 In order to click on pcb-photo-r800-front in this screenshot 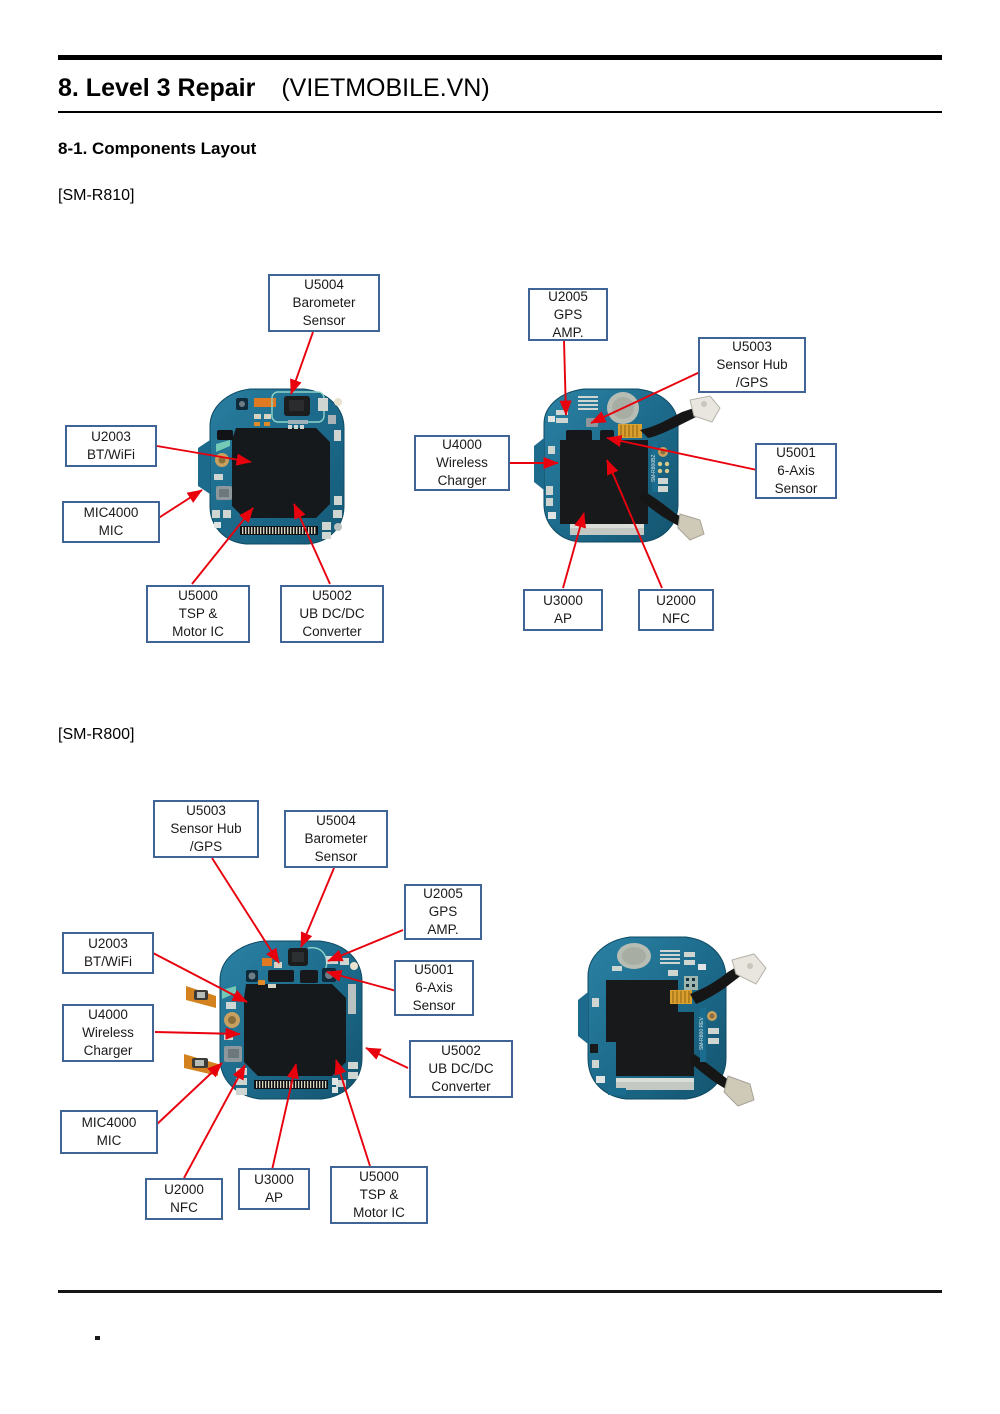, I will do `click(285, 1023)`.